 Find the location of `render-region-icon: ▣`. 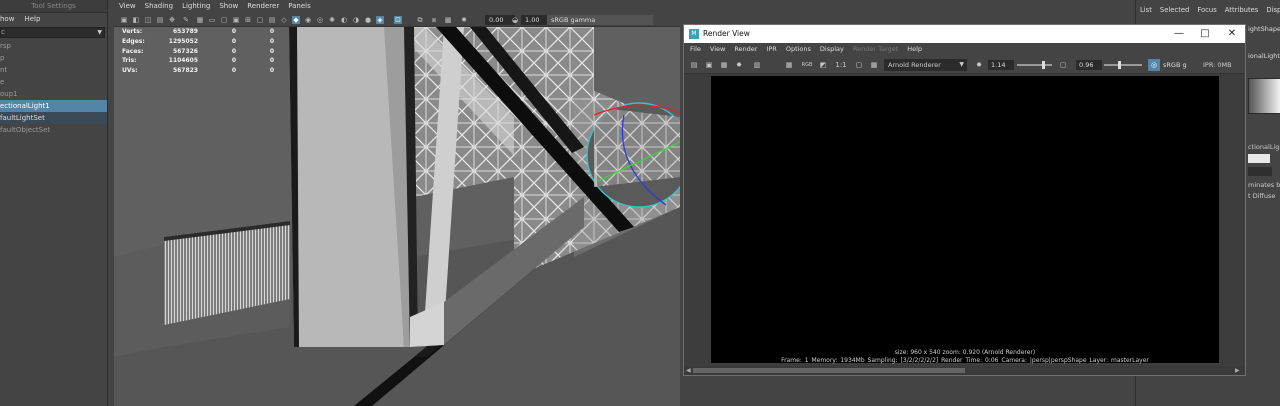

render-region-icon: ▣ is located at coordinates (709, 65).